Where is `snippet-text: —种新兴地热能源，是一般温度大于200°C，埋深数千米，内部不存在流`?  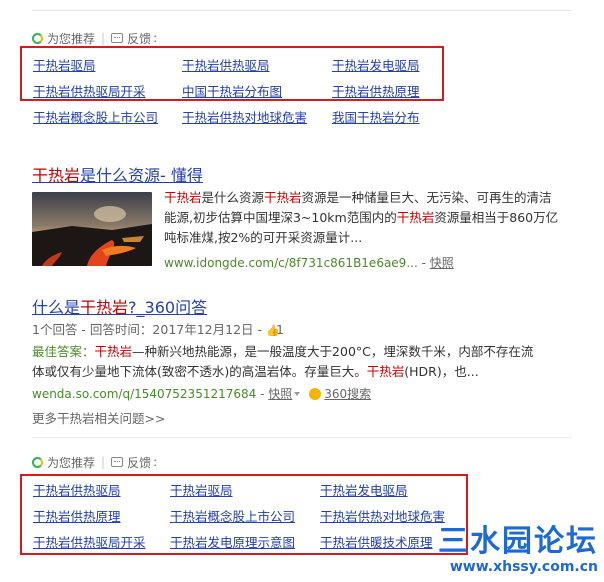
snippet-text: —种新兴地热能源，是一般温度大于200°C，埋深数千米，内部不存在流 is located at coordinates (333, 351).